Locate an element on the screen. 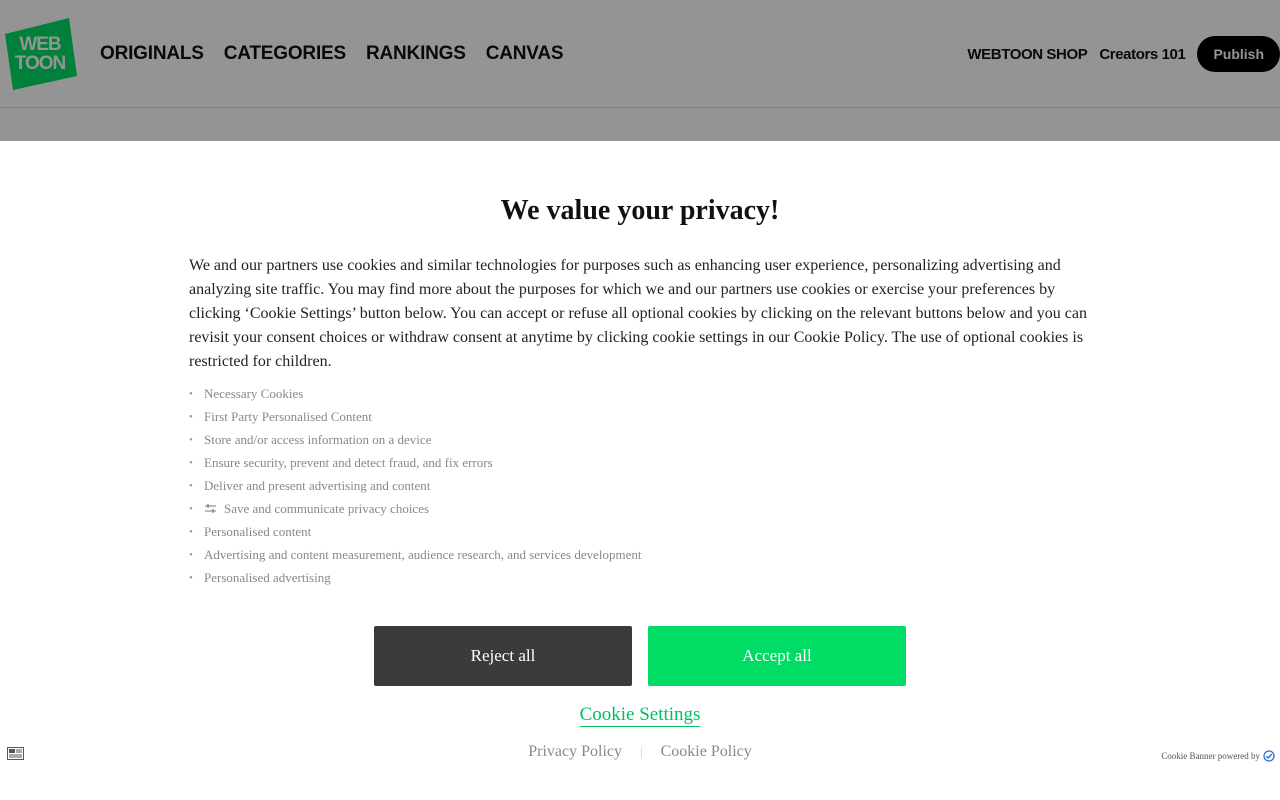  purpose-item: • Personalised advertising is located at coordinates (539, 577).